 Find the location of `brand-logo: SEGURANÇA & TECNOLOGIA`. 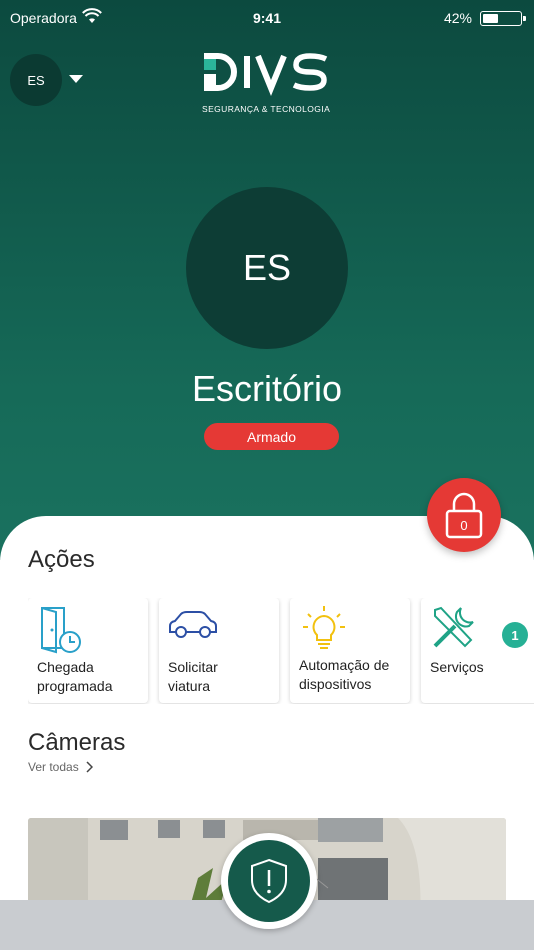

brand-logo: SEGURANÇA & TECNOLOGIA is located at coordinates (267, 83).